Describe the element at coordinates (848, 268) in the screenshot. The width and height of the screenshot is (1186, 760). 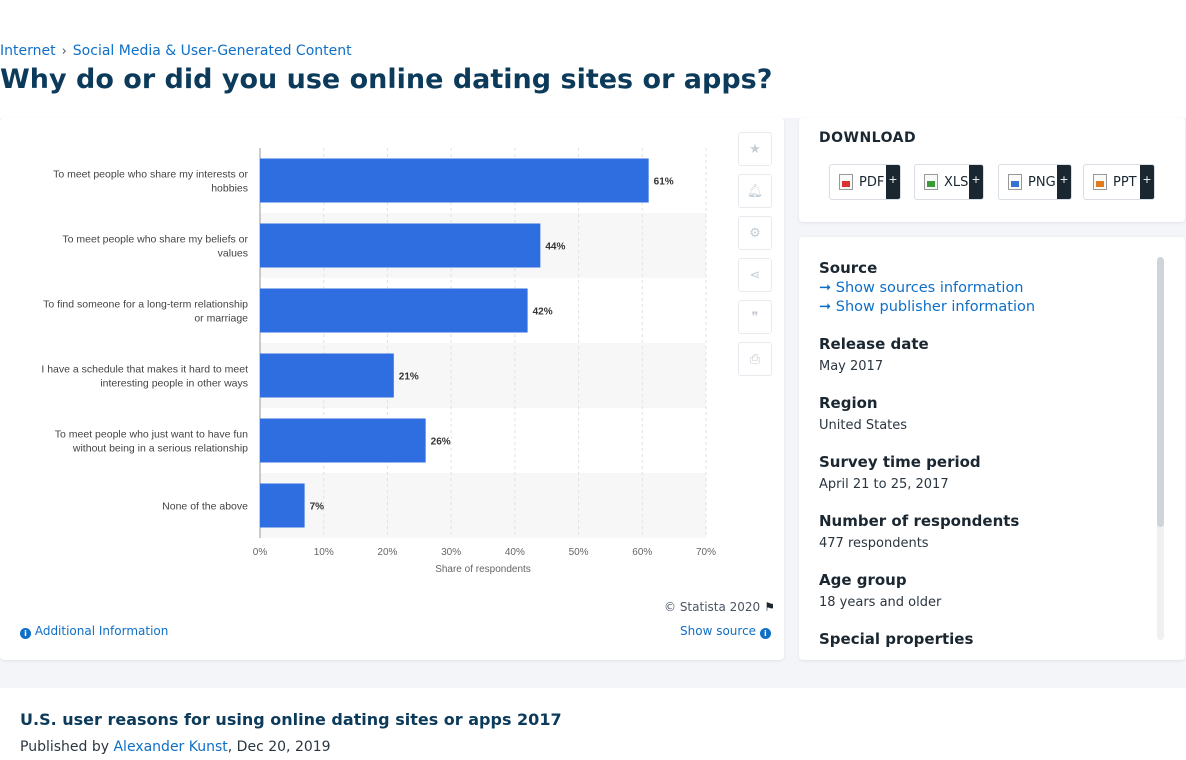
I see `source-label: Source` at that location.